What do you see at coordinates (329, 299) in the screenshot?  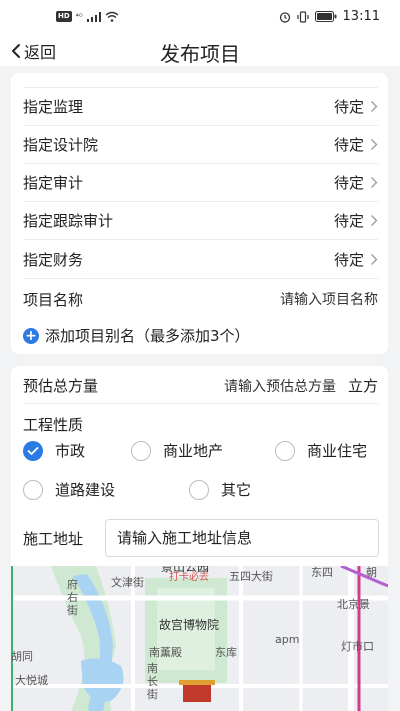 I see `project-name-input: 请输入项目名称` at bounding box center [329, 299].